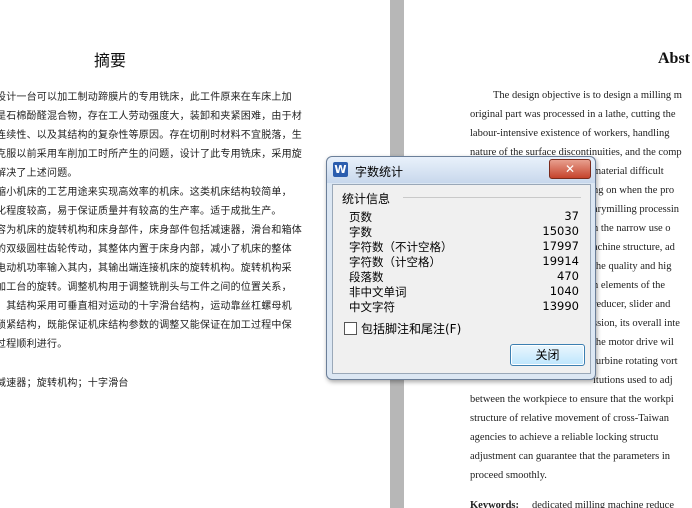 This screenshot has height=508, width=692. Describe the element at coordinates (629, 285) in the screenshot. I see `text-line: n elements of the` at that location.